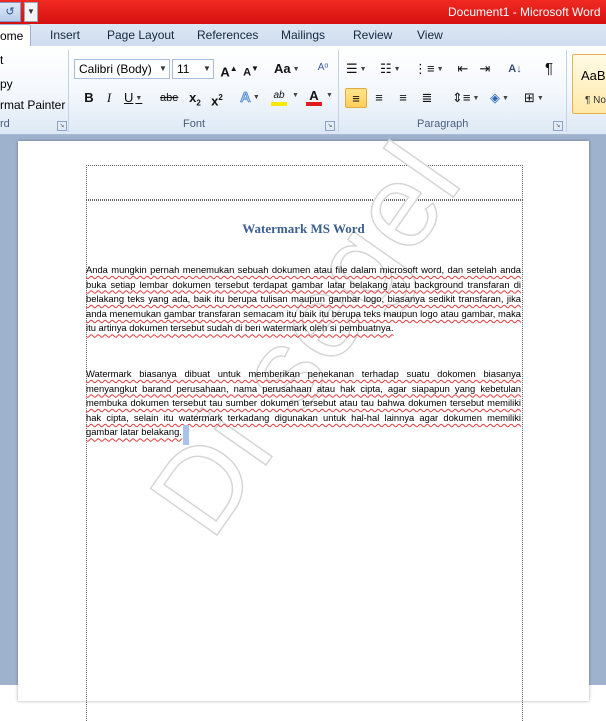 Image resolution: width=606 pixels, height=721 pixels. Describe the element at coordinates (379, 98) in the screenshot. I see `align-center-icon: ≡` at that location.